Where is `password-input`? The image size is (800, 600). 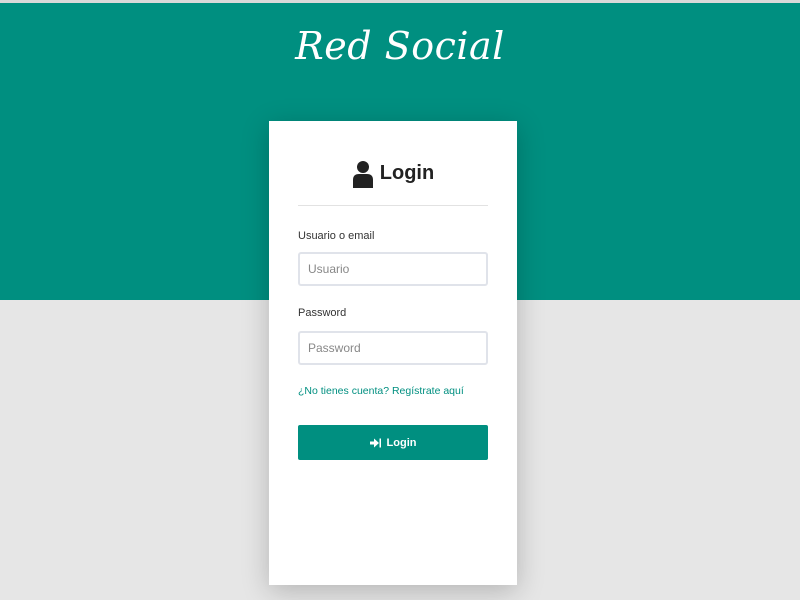 password-input is located at coordinates (393, 348).